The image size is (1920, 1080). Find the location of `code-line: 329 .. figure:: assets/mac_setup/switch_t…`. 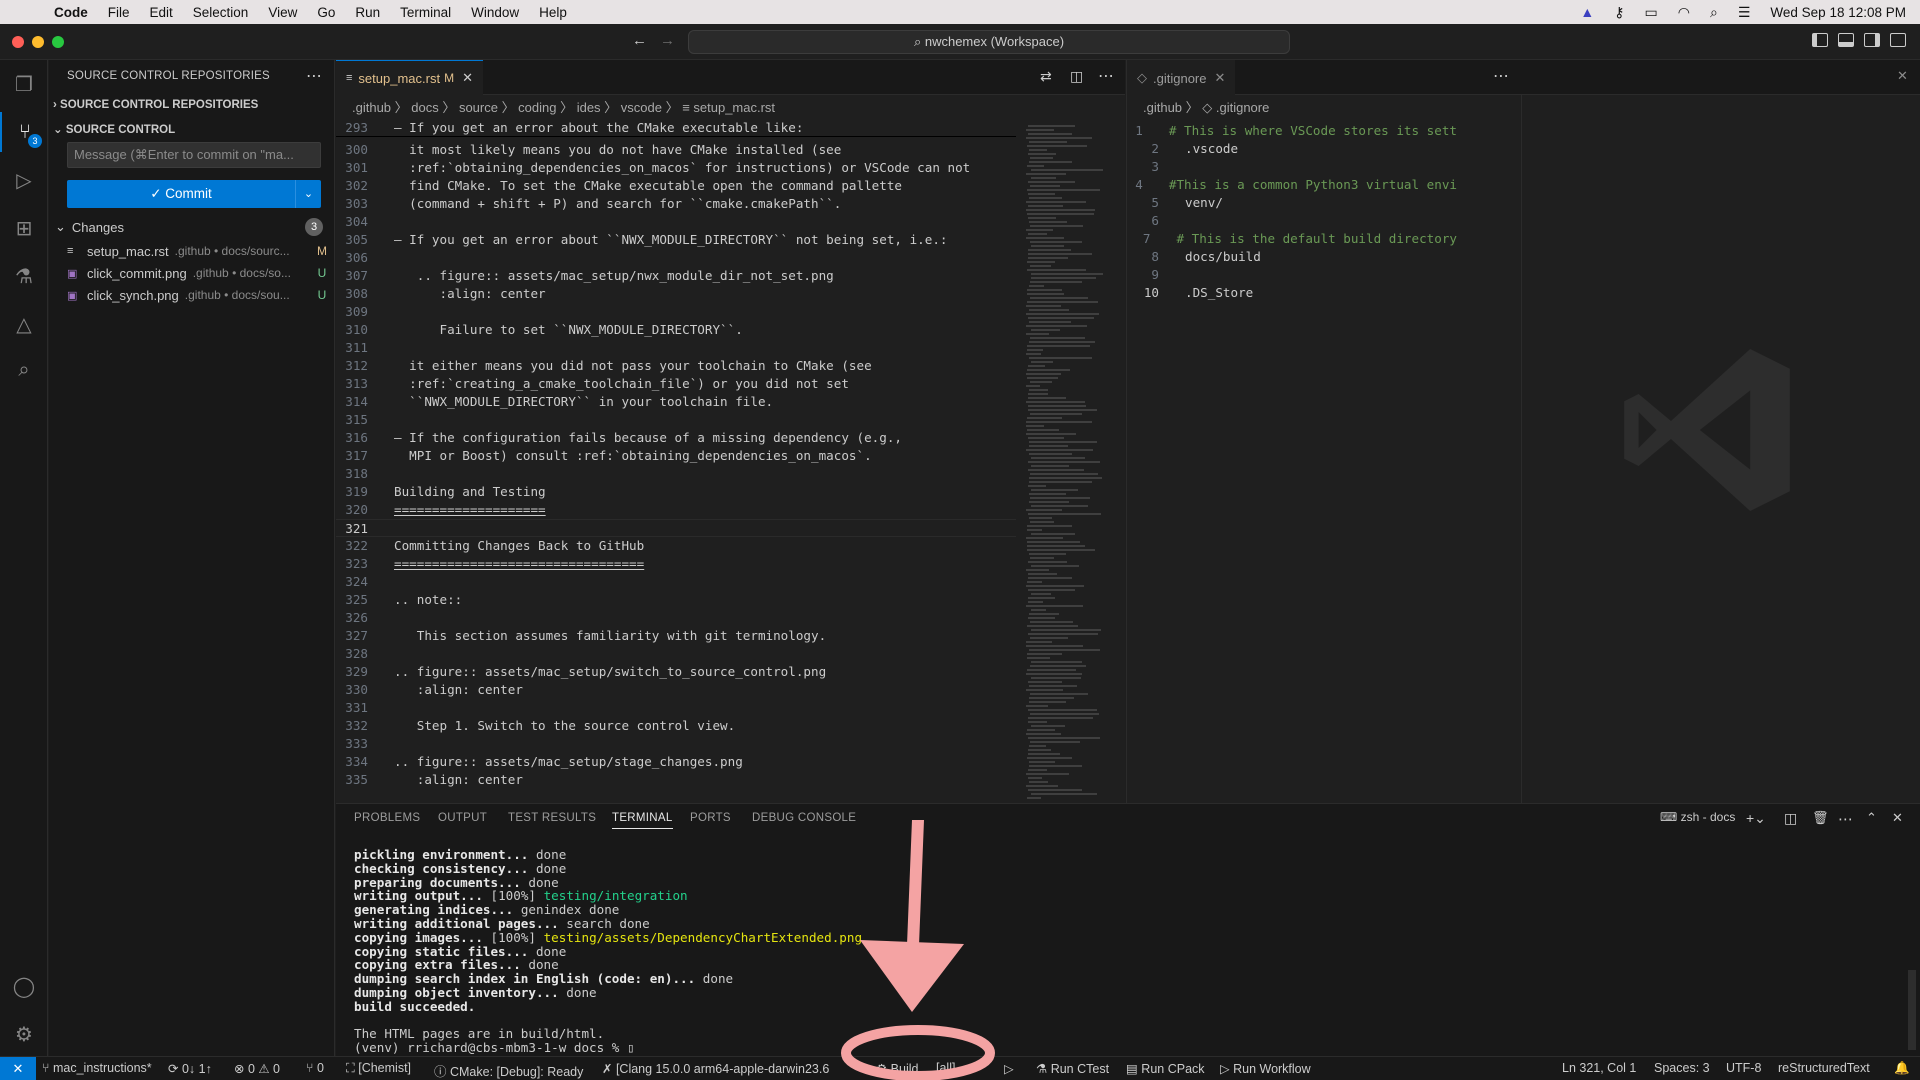

code-line: 329 .. figure:: assets/mac_setup/switch_t… is located at coordinates (676, 672).